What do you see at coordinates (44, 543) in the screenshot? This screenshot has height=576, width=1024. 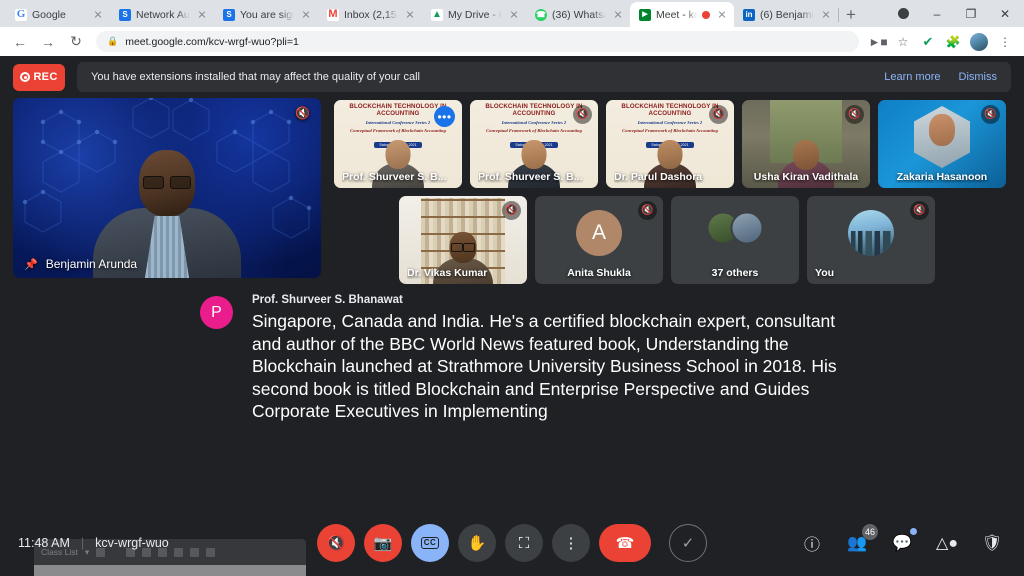 I see `meeting-time: 11:48 AM` at bounding box center [44, 543].